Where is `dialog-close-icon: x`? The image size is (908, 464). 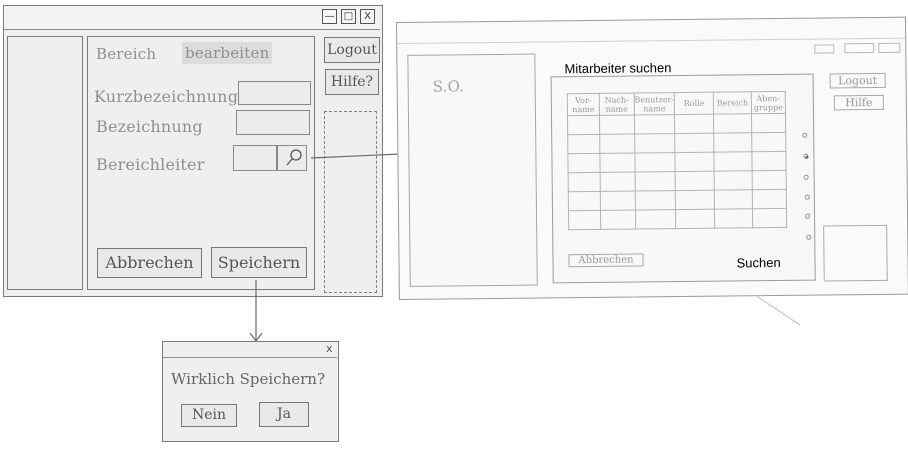
dialog-close-icon: x is located at coordinates (329, 348).